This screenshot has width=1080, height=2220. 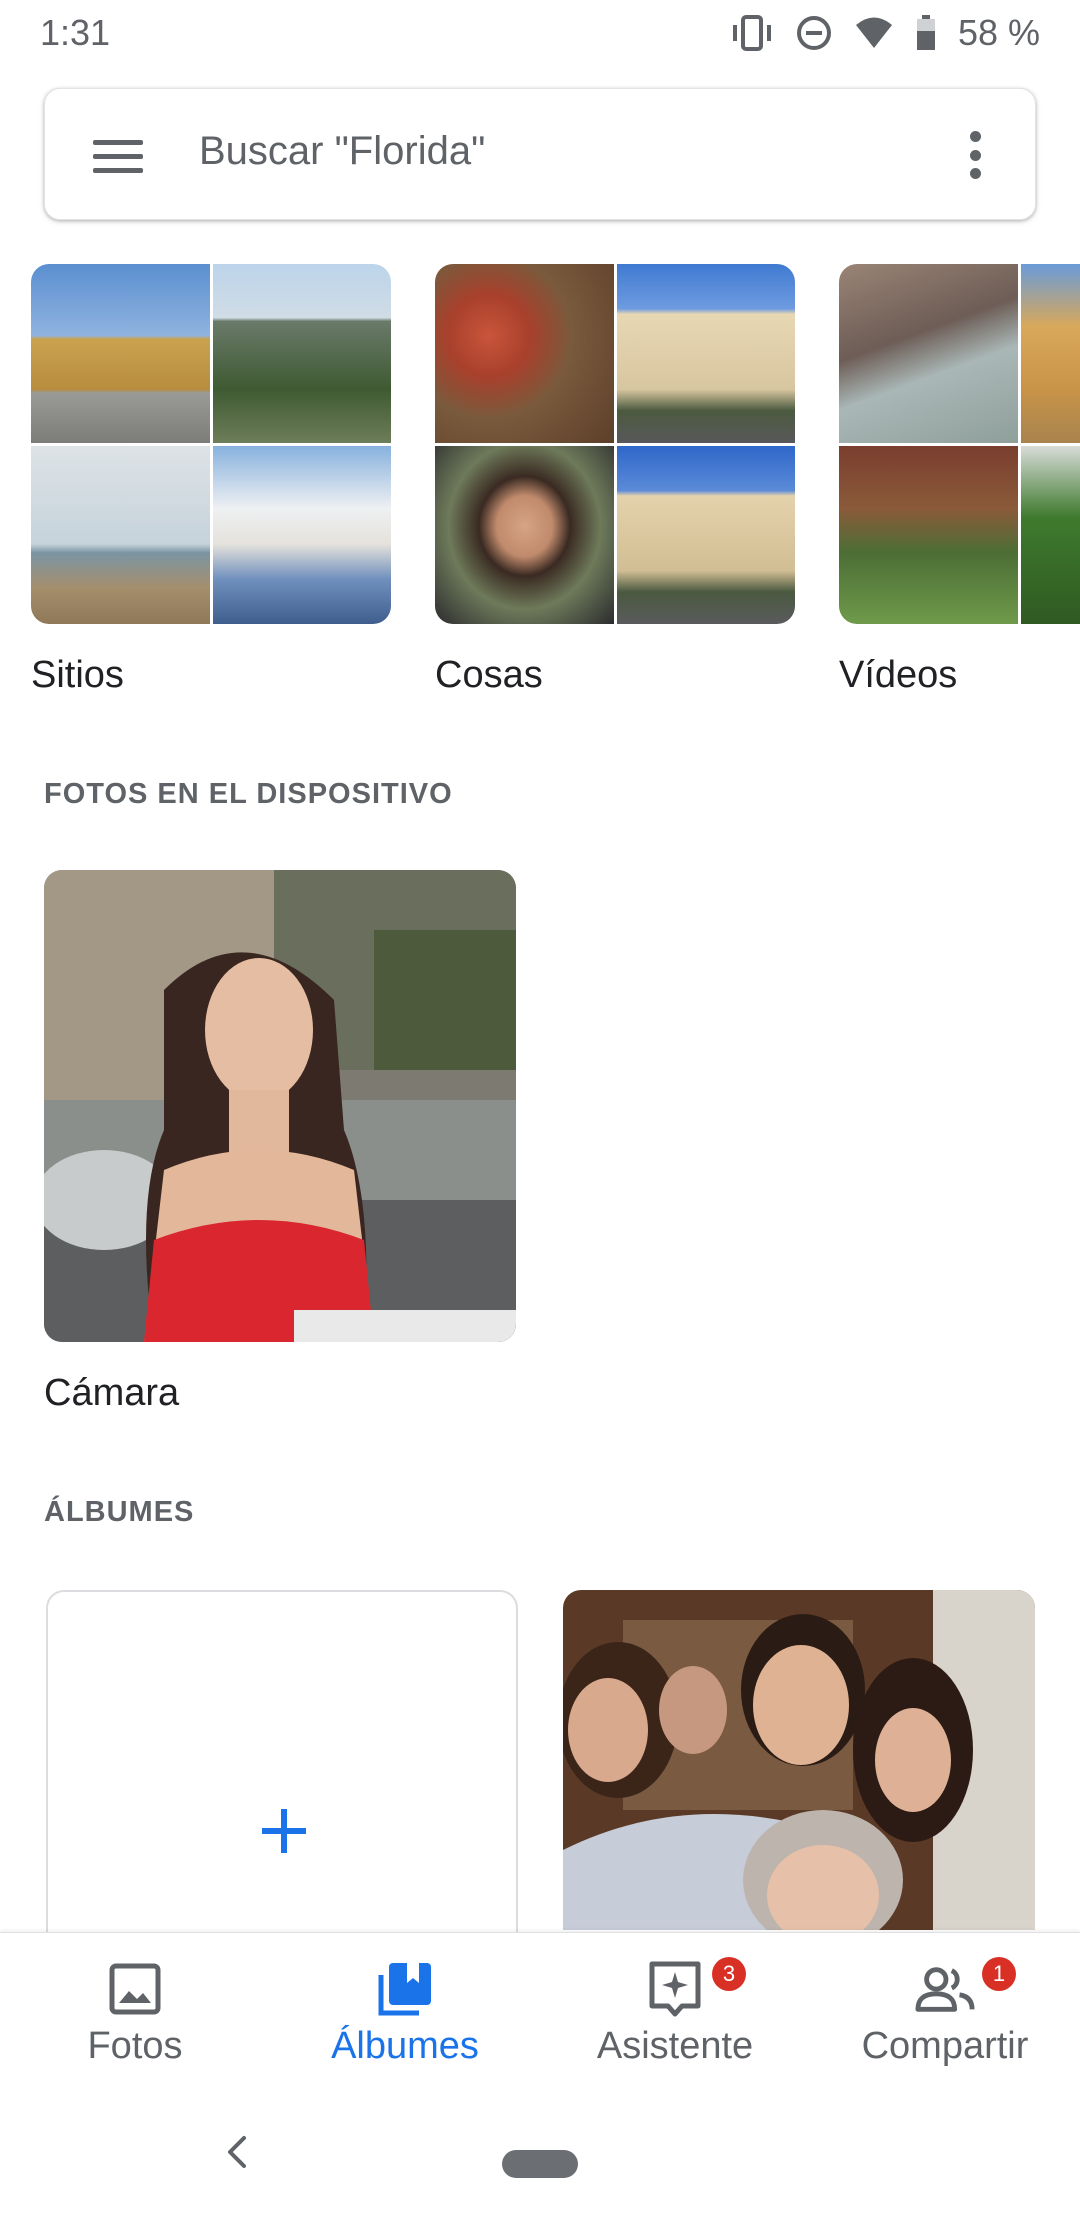 What do you see at coordinates (489, 675) in the screenshot?
I see `category-label: Cosas` at bounding box center [489, 675].